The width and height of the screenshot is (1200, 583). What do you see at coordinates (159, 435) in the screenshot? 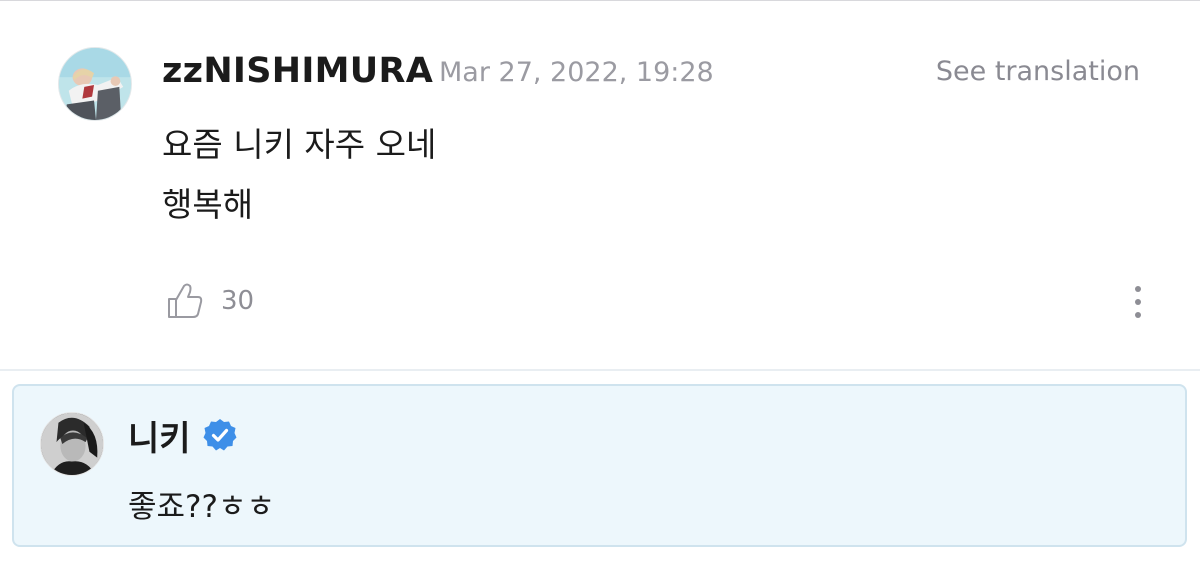
I see `artist-name: 니키` at bounding box center [159, 435].